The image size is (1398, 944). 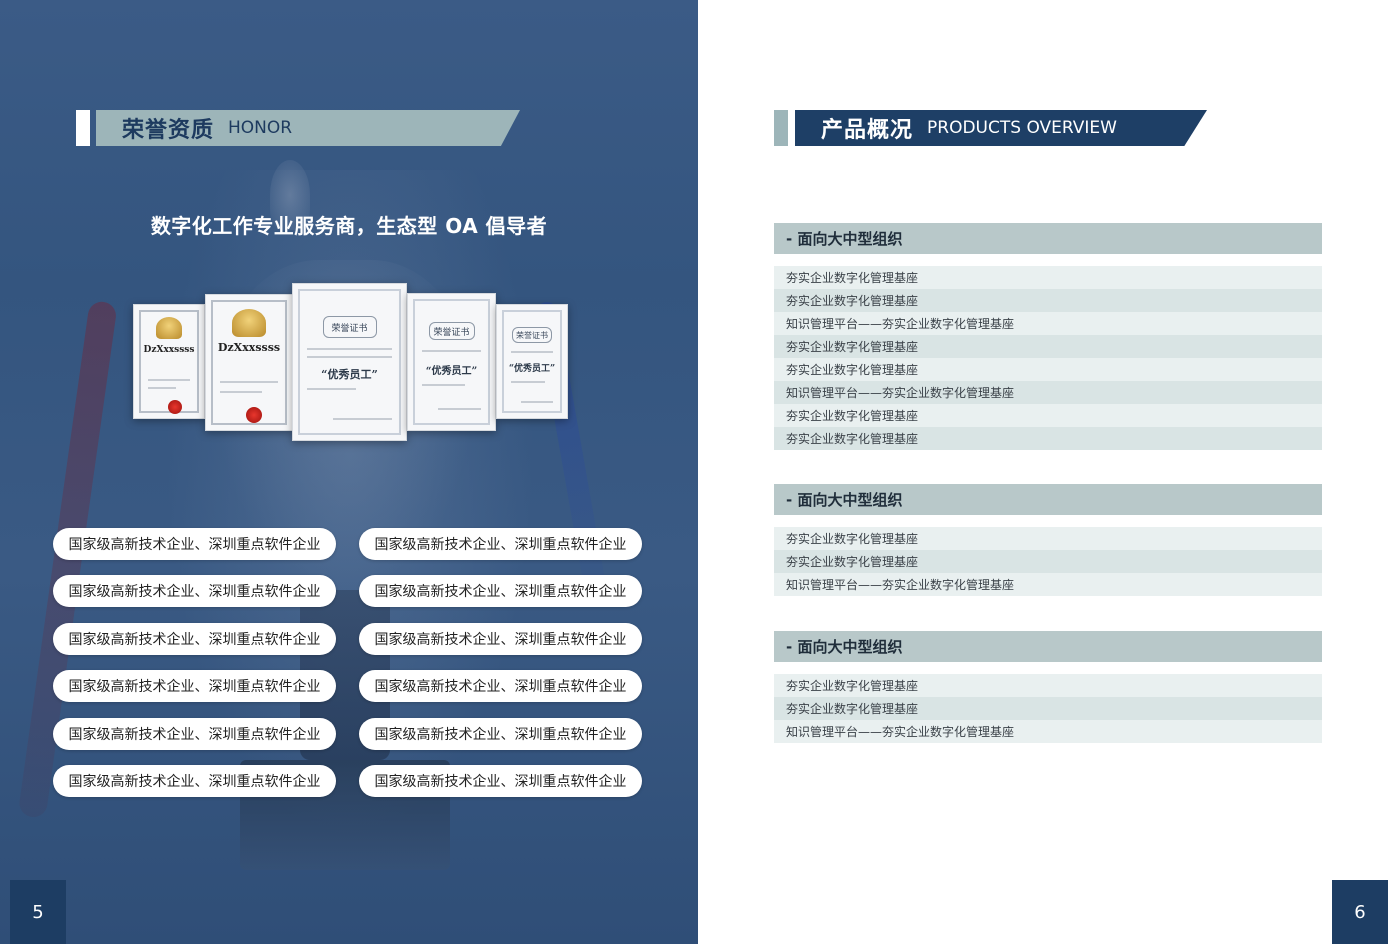 What do you see at coordinates (308, 128) in the screenshot?
I see `header-band: 荣誉资质 HONOR` at bounding box center [308, 128].